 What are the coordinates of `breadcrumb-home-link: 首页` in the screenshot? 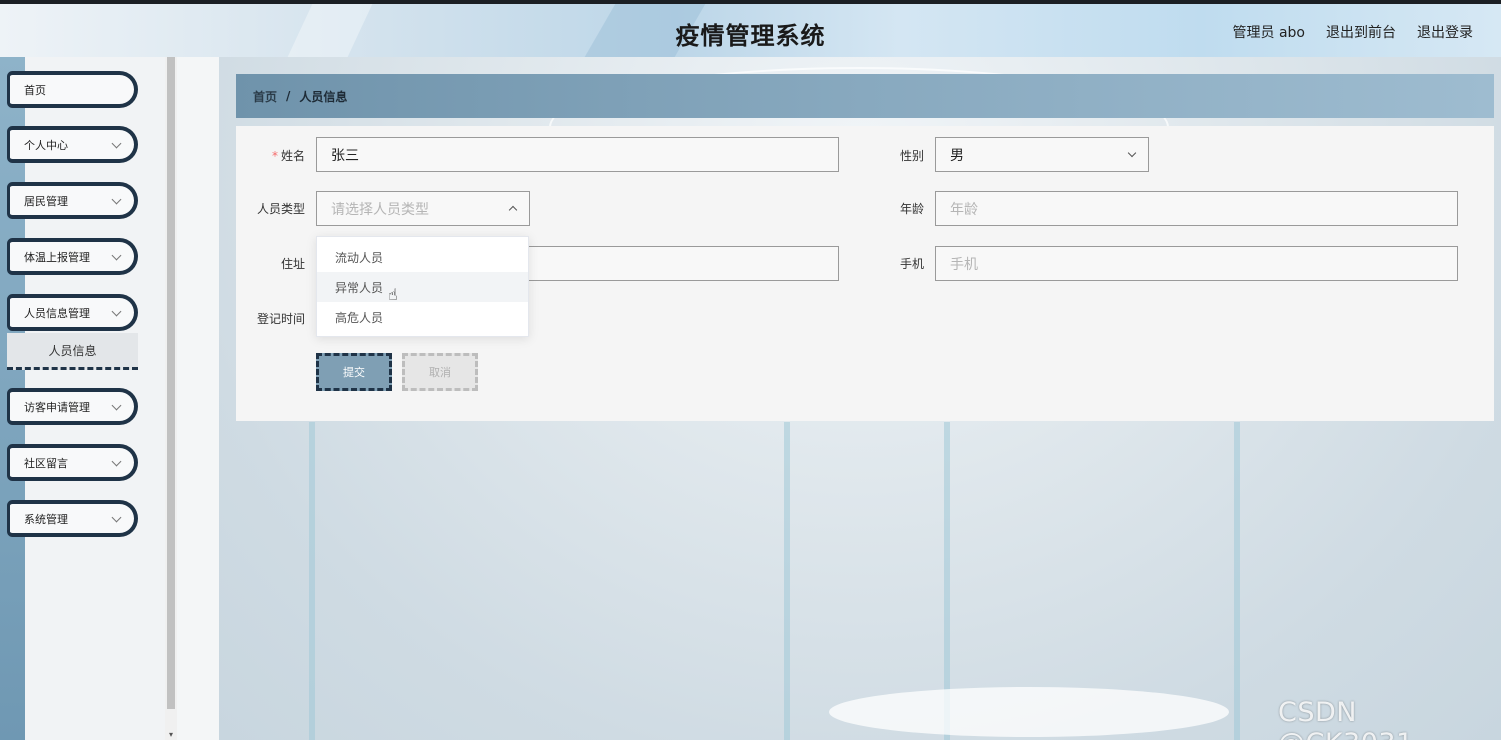 It's located at (265, 96).